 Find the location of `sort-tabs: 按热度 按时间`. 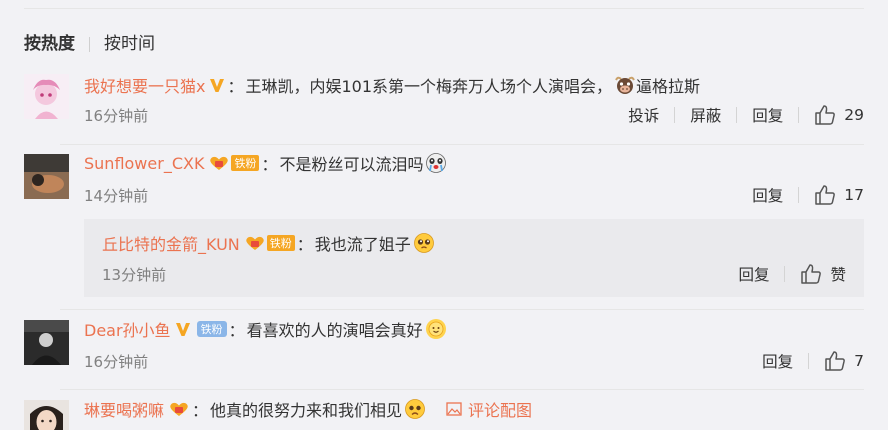

sort-tabs: 按热度 按时间 is located at coordinates (89, 44).